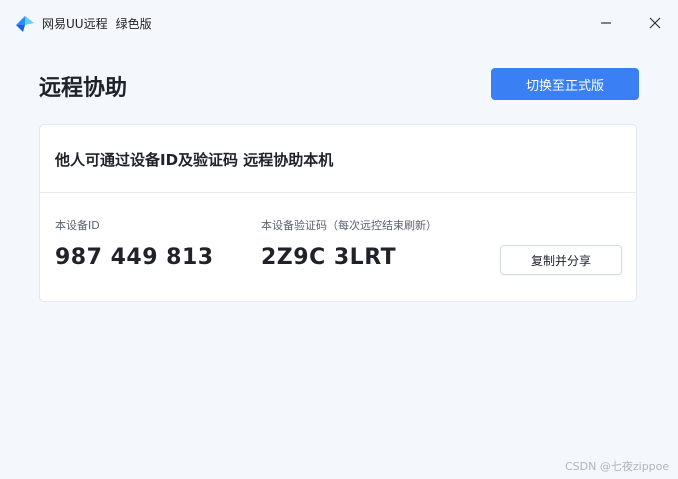  I want to click on device-id-label: 本设备ID, so click(77, 225).